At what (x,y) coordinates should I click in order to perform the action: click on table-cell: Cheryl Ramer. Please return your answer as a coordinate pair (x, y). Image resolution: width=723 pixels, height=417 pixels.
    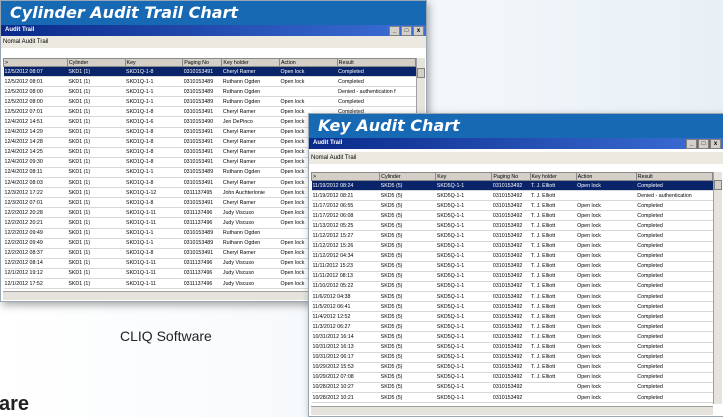
    Looking at the image, I should click on (250, 112).